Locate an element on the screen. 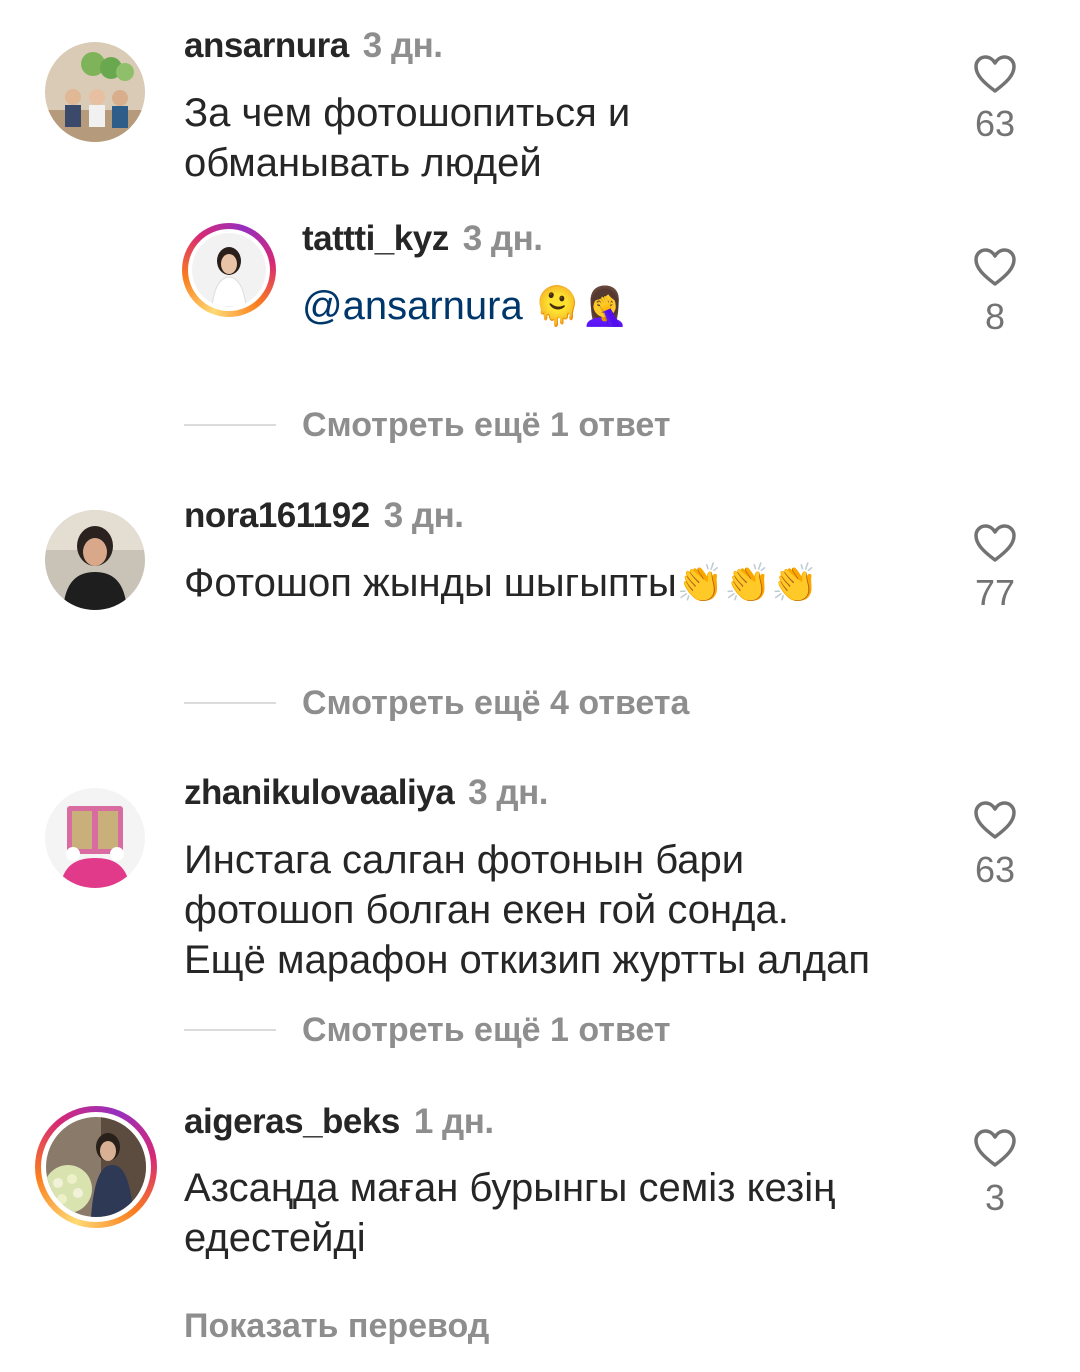 This screenshot has width=1080, height=1372. show-translation: Показать перевод is located at coordinates (336, 1326).